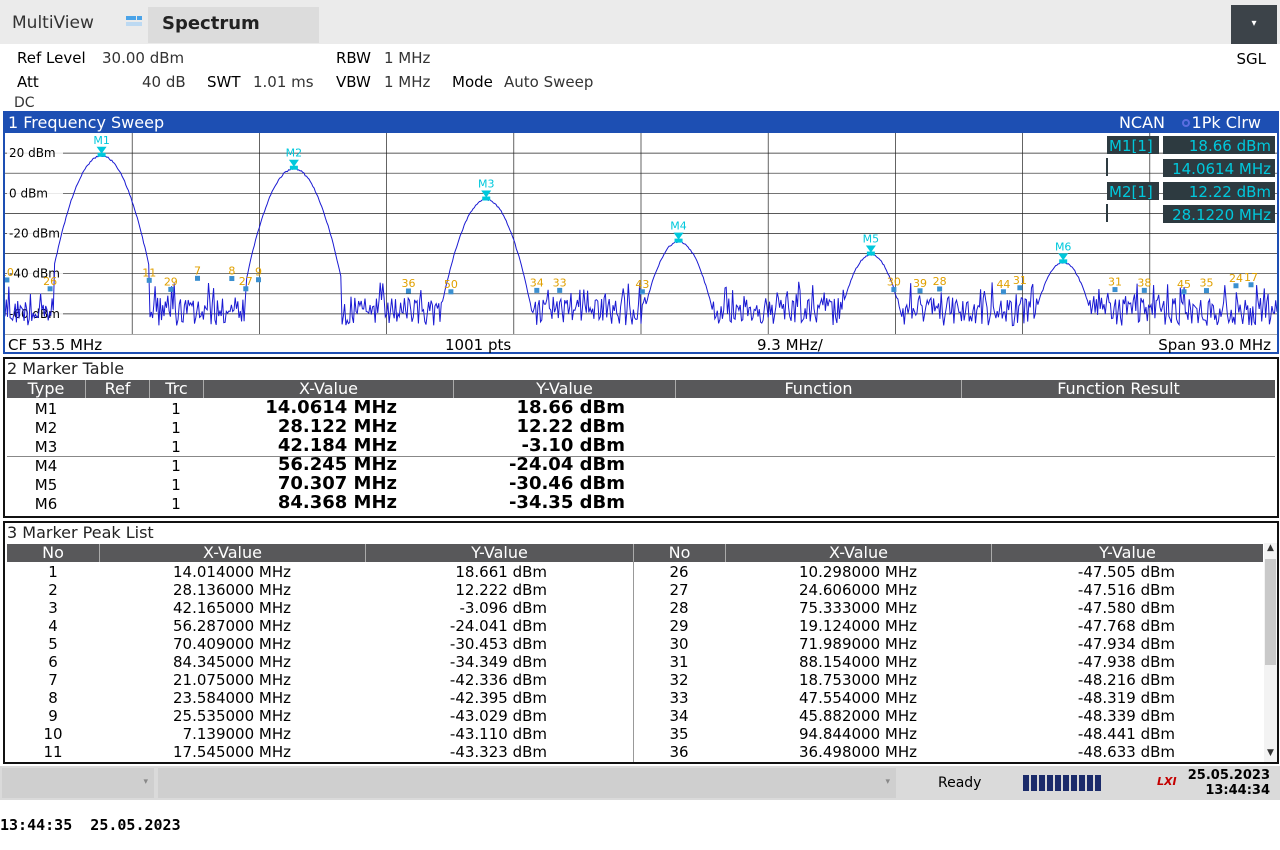 This screenshot has height=850, width=1280. Describe the element at coordinates (472, 82) in the screenshot. I see `mode-label: Mode` at that location.